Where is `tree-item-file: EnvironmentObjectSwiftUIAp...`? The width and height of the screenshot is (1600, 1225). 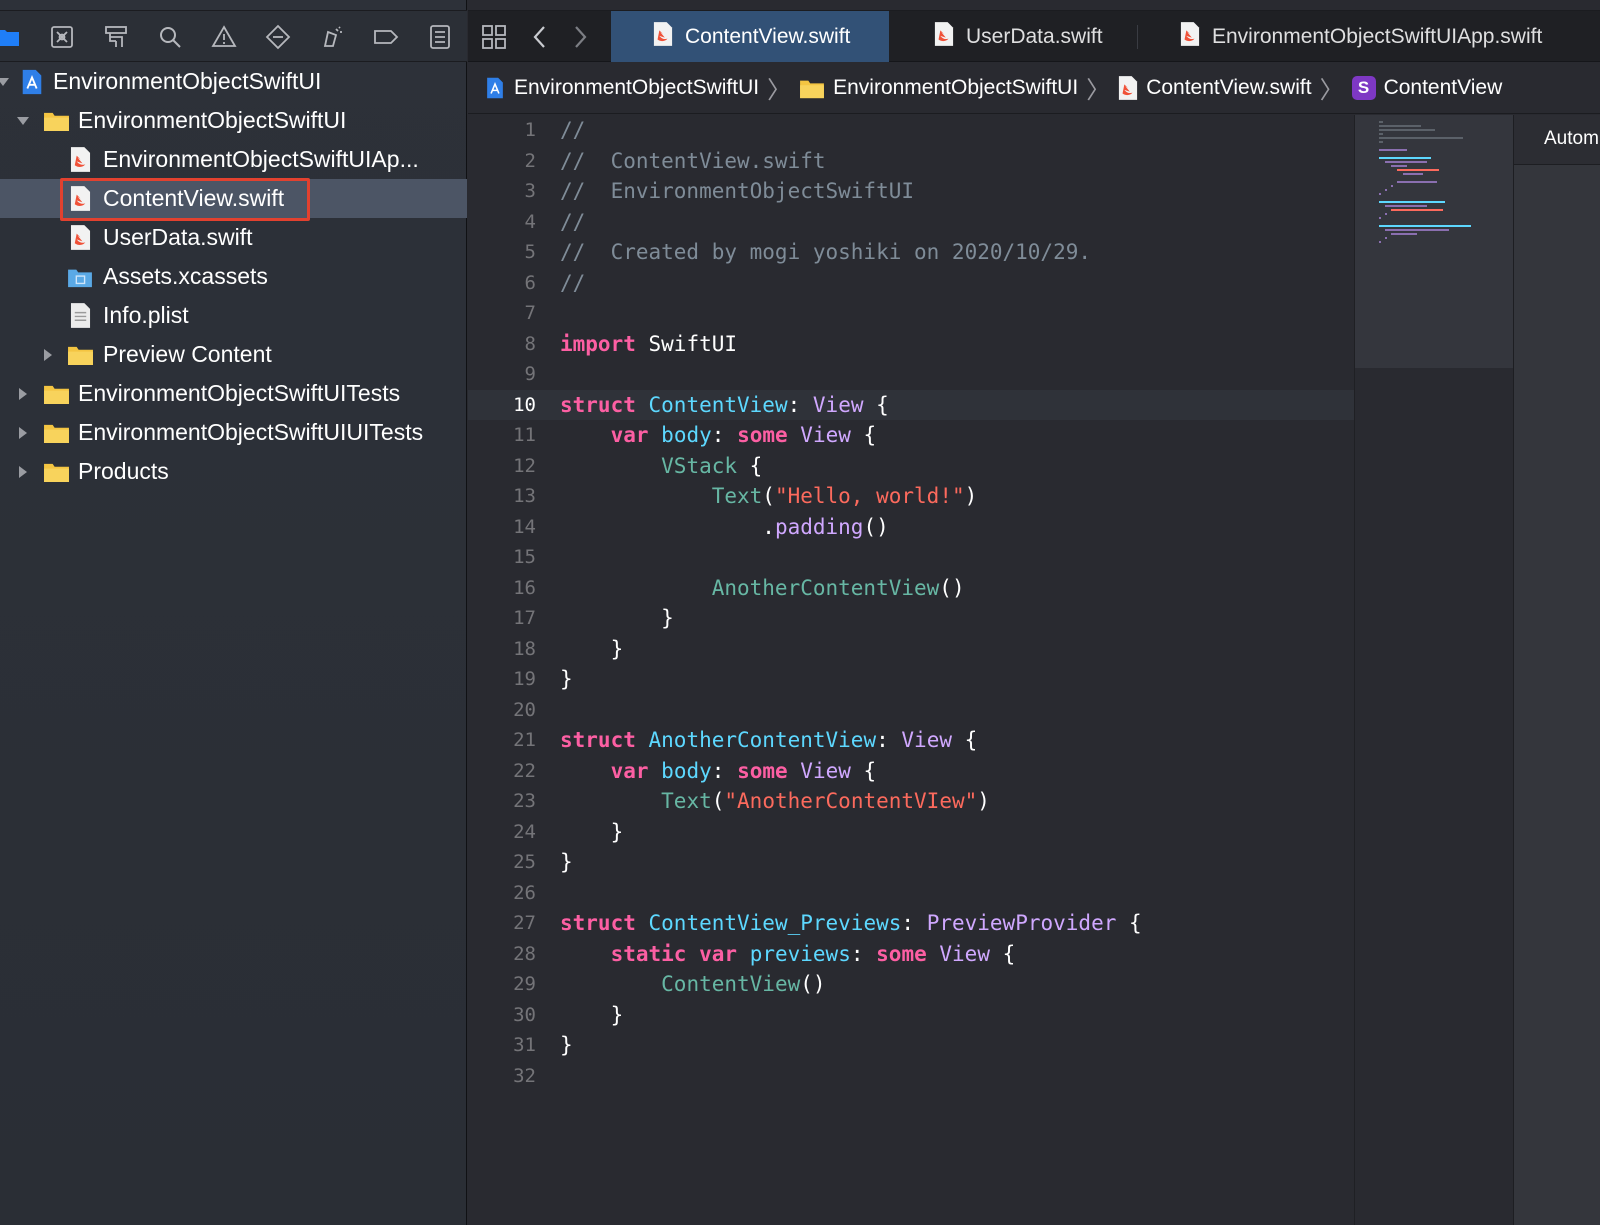 tree-item-file: EnvironmentObjectSwiftUIAp... is located at coordinates (233, 159).